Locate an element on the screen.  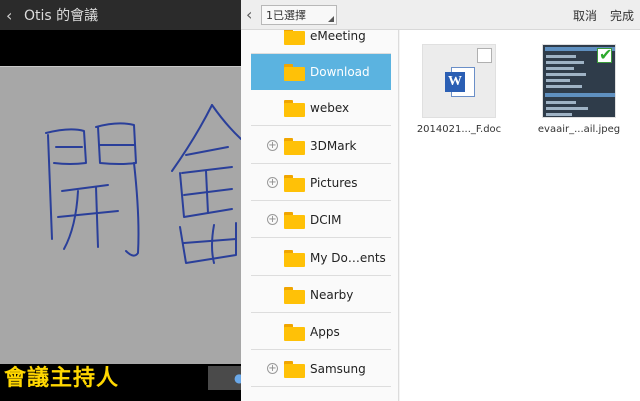
folder-item-nearby: Nearby is located at coordinates (321, 295).